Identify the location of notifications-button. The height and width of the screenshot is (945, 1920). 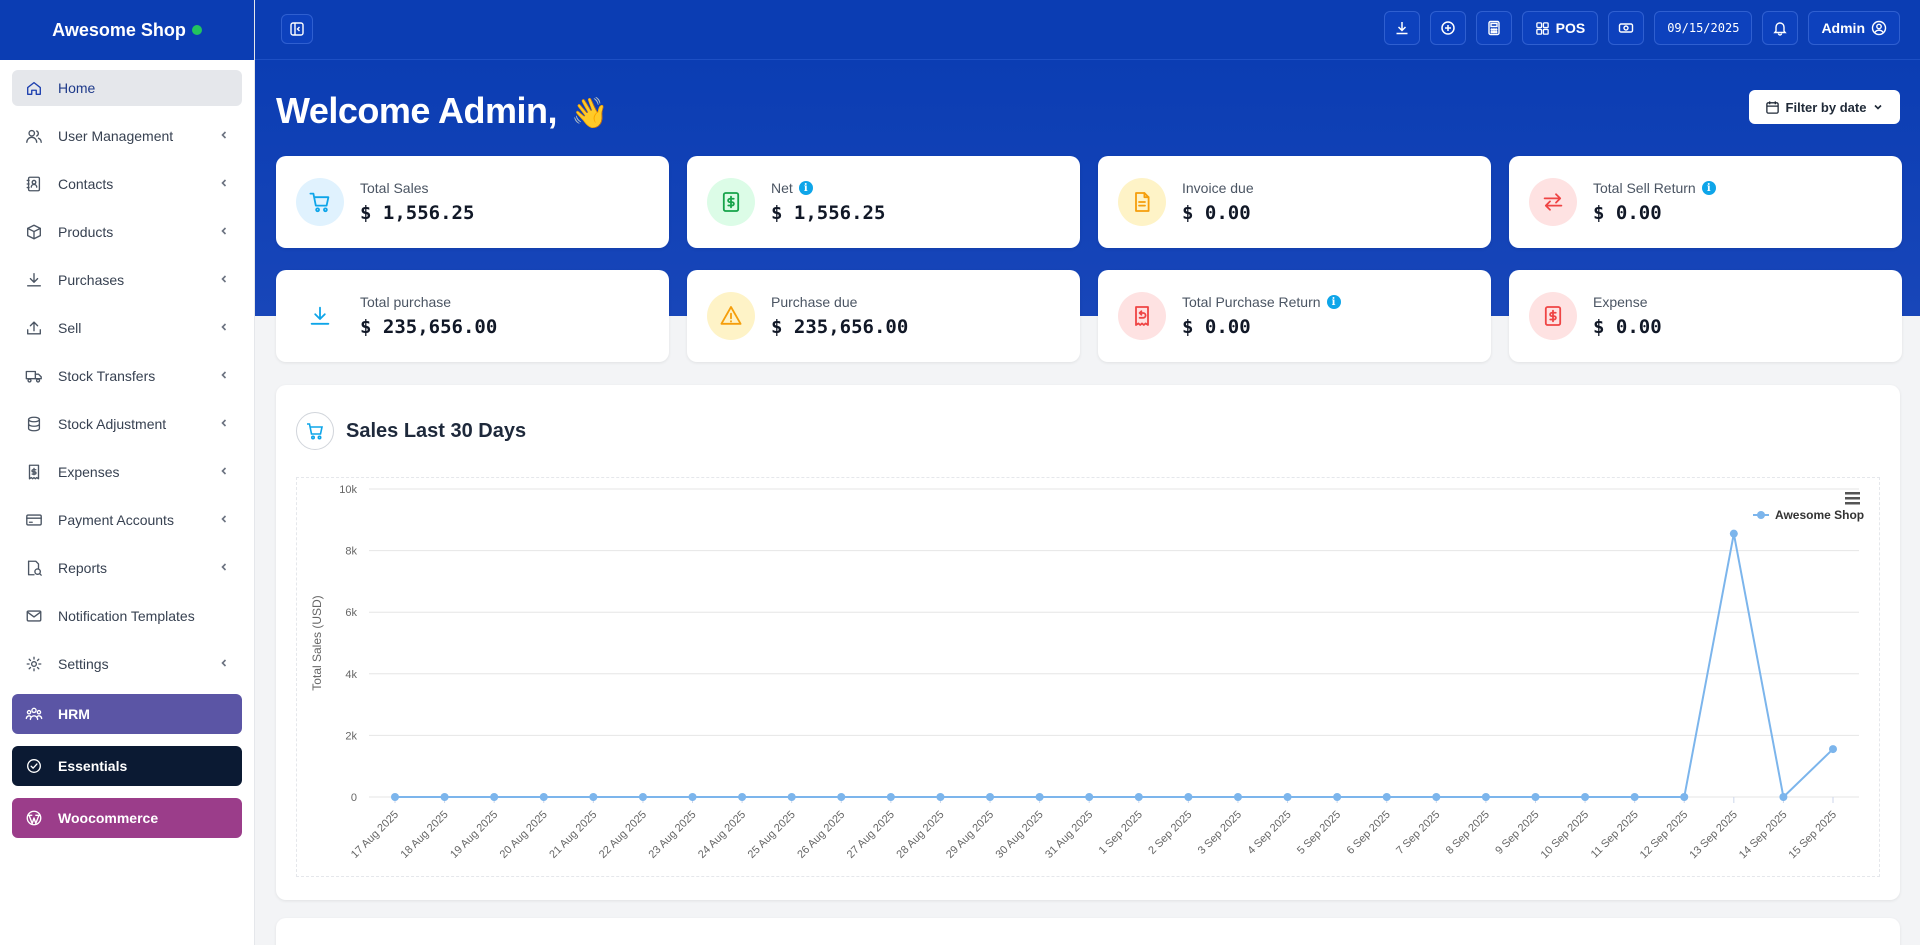
(1780, 28).